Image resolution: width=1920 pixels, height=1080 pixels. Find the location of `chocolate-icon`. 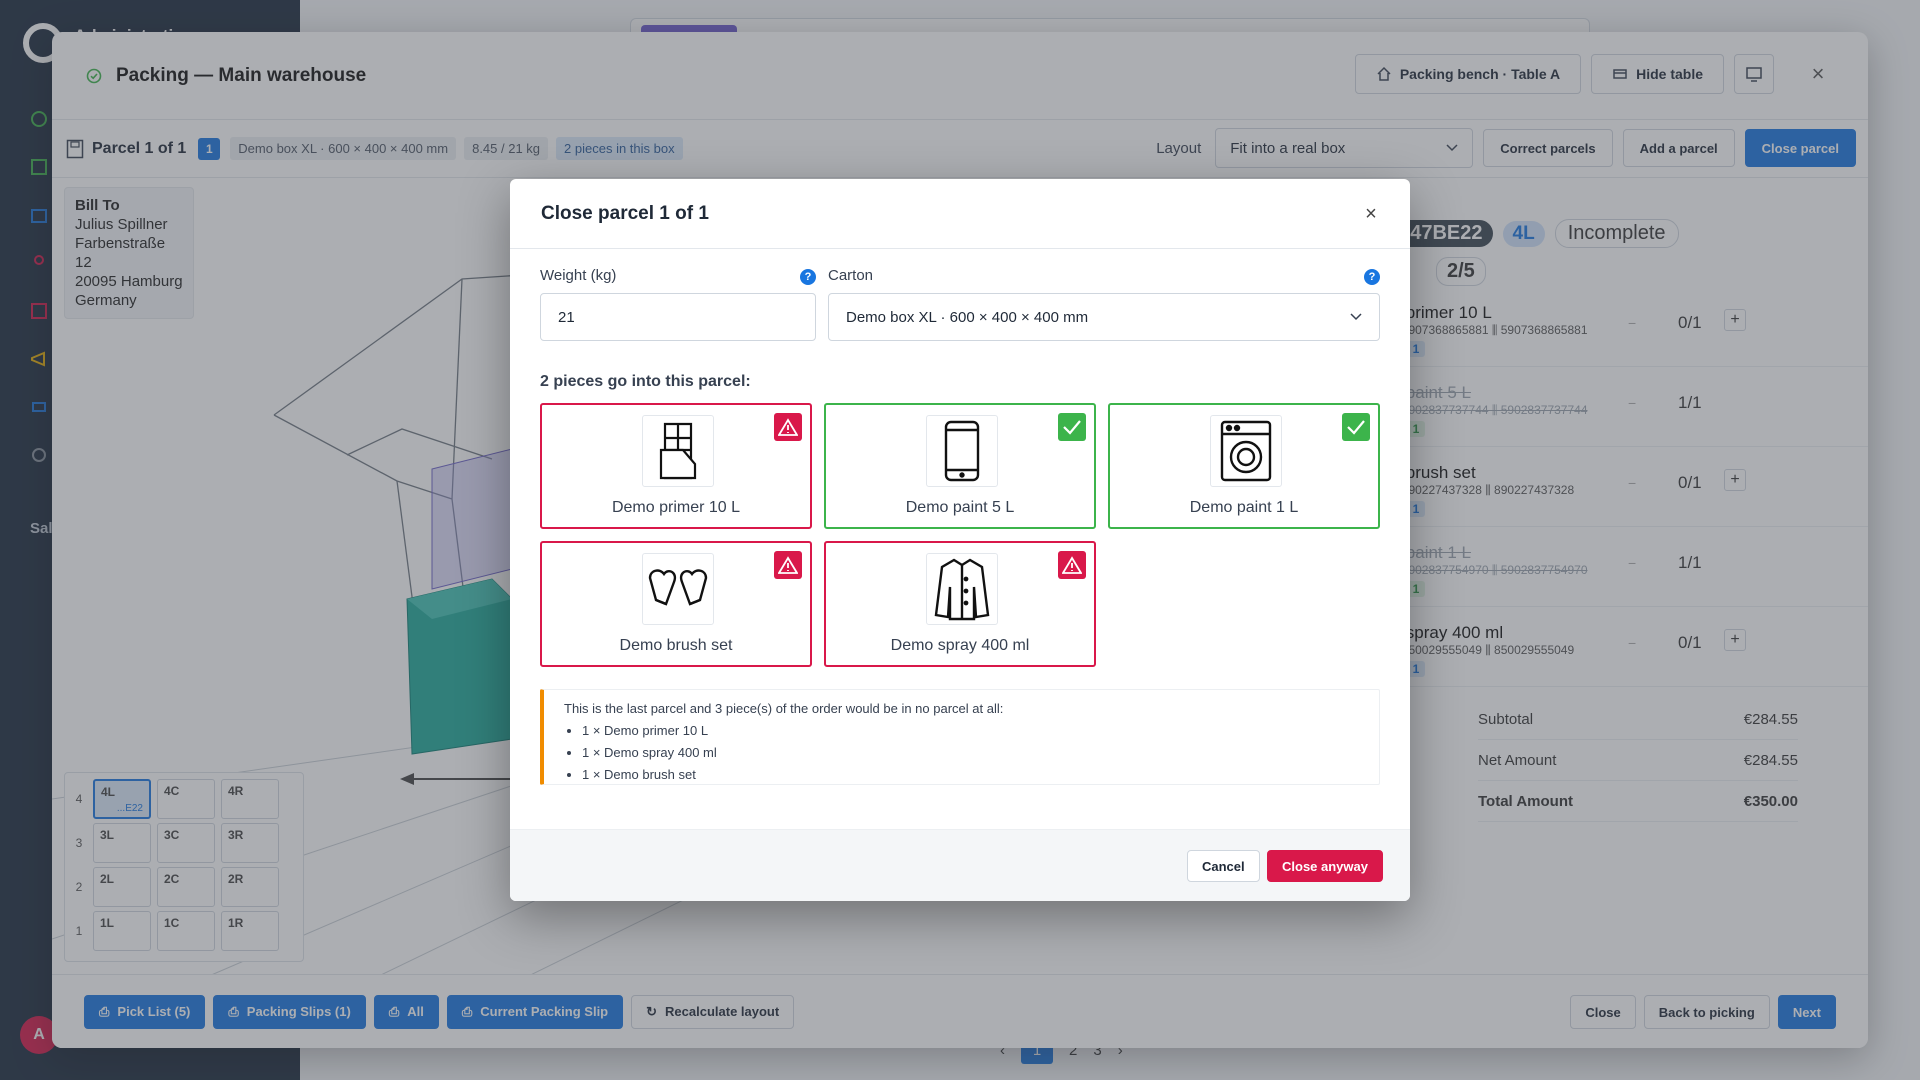

chocolate-icon is located at coordinates (678, 451).